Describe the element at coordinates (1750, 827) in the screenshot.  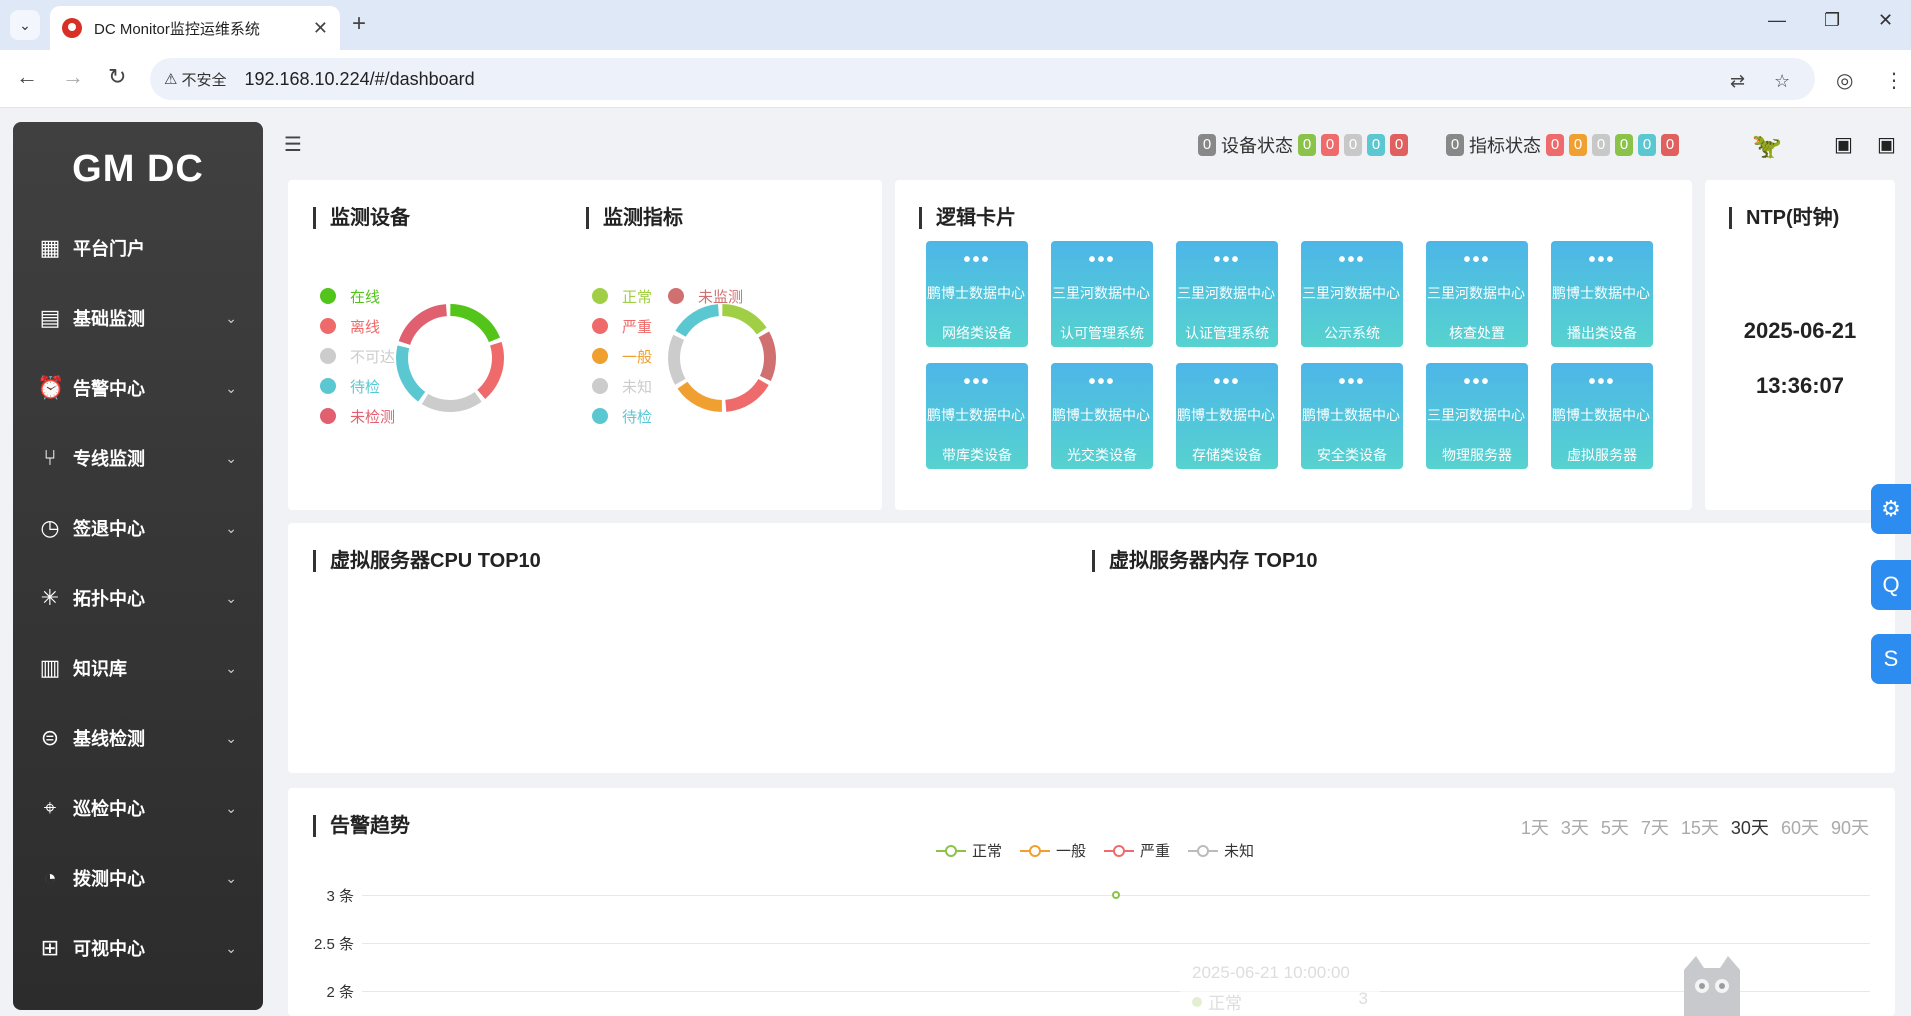
I see `range-option: 30天` at that location.